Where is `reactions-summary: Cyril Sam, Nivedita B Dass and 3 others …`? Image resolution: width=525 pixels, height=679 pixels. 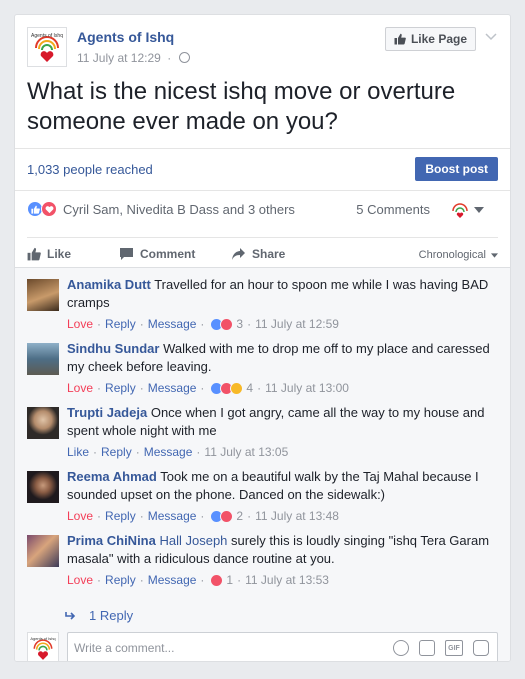
reactions-summary: Cyril Sam, Nivedita B Dass and 3 others … is located at coordinates (262, 211).